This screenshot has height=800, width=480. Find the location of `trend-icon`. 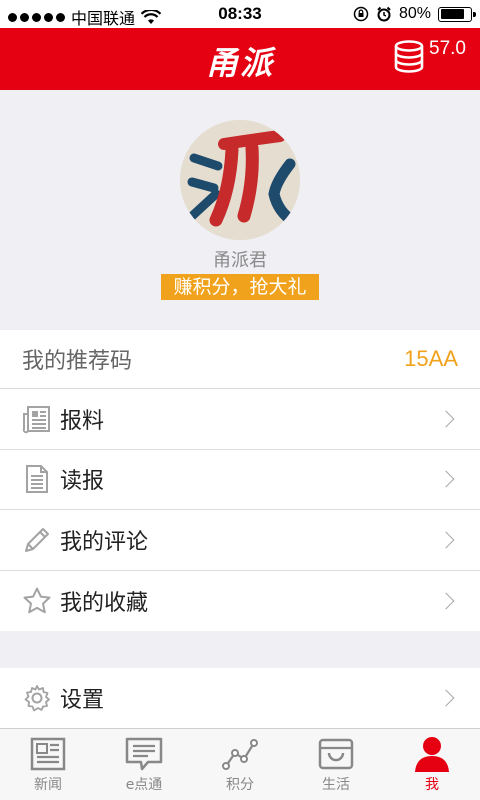

trend-icon is located at coordinates (240, 754).